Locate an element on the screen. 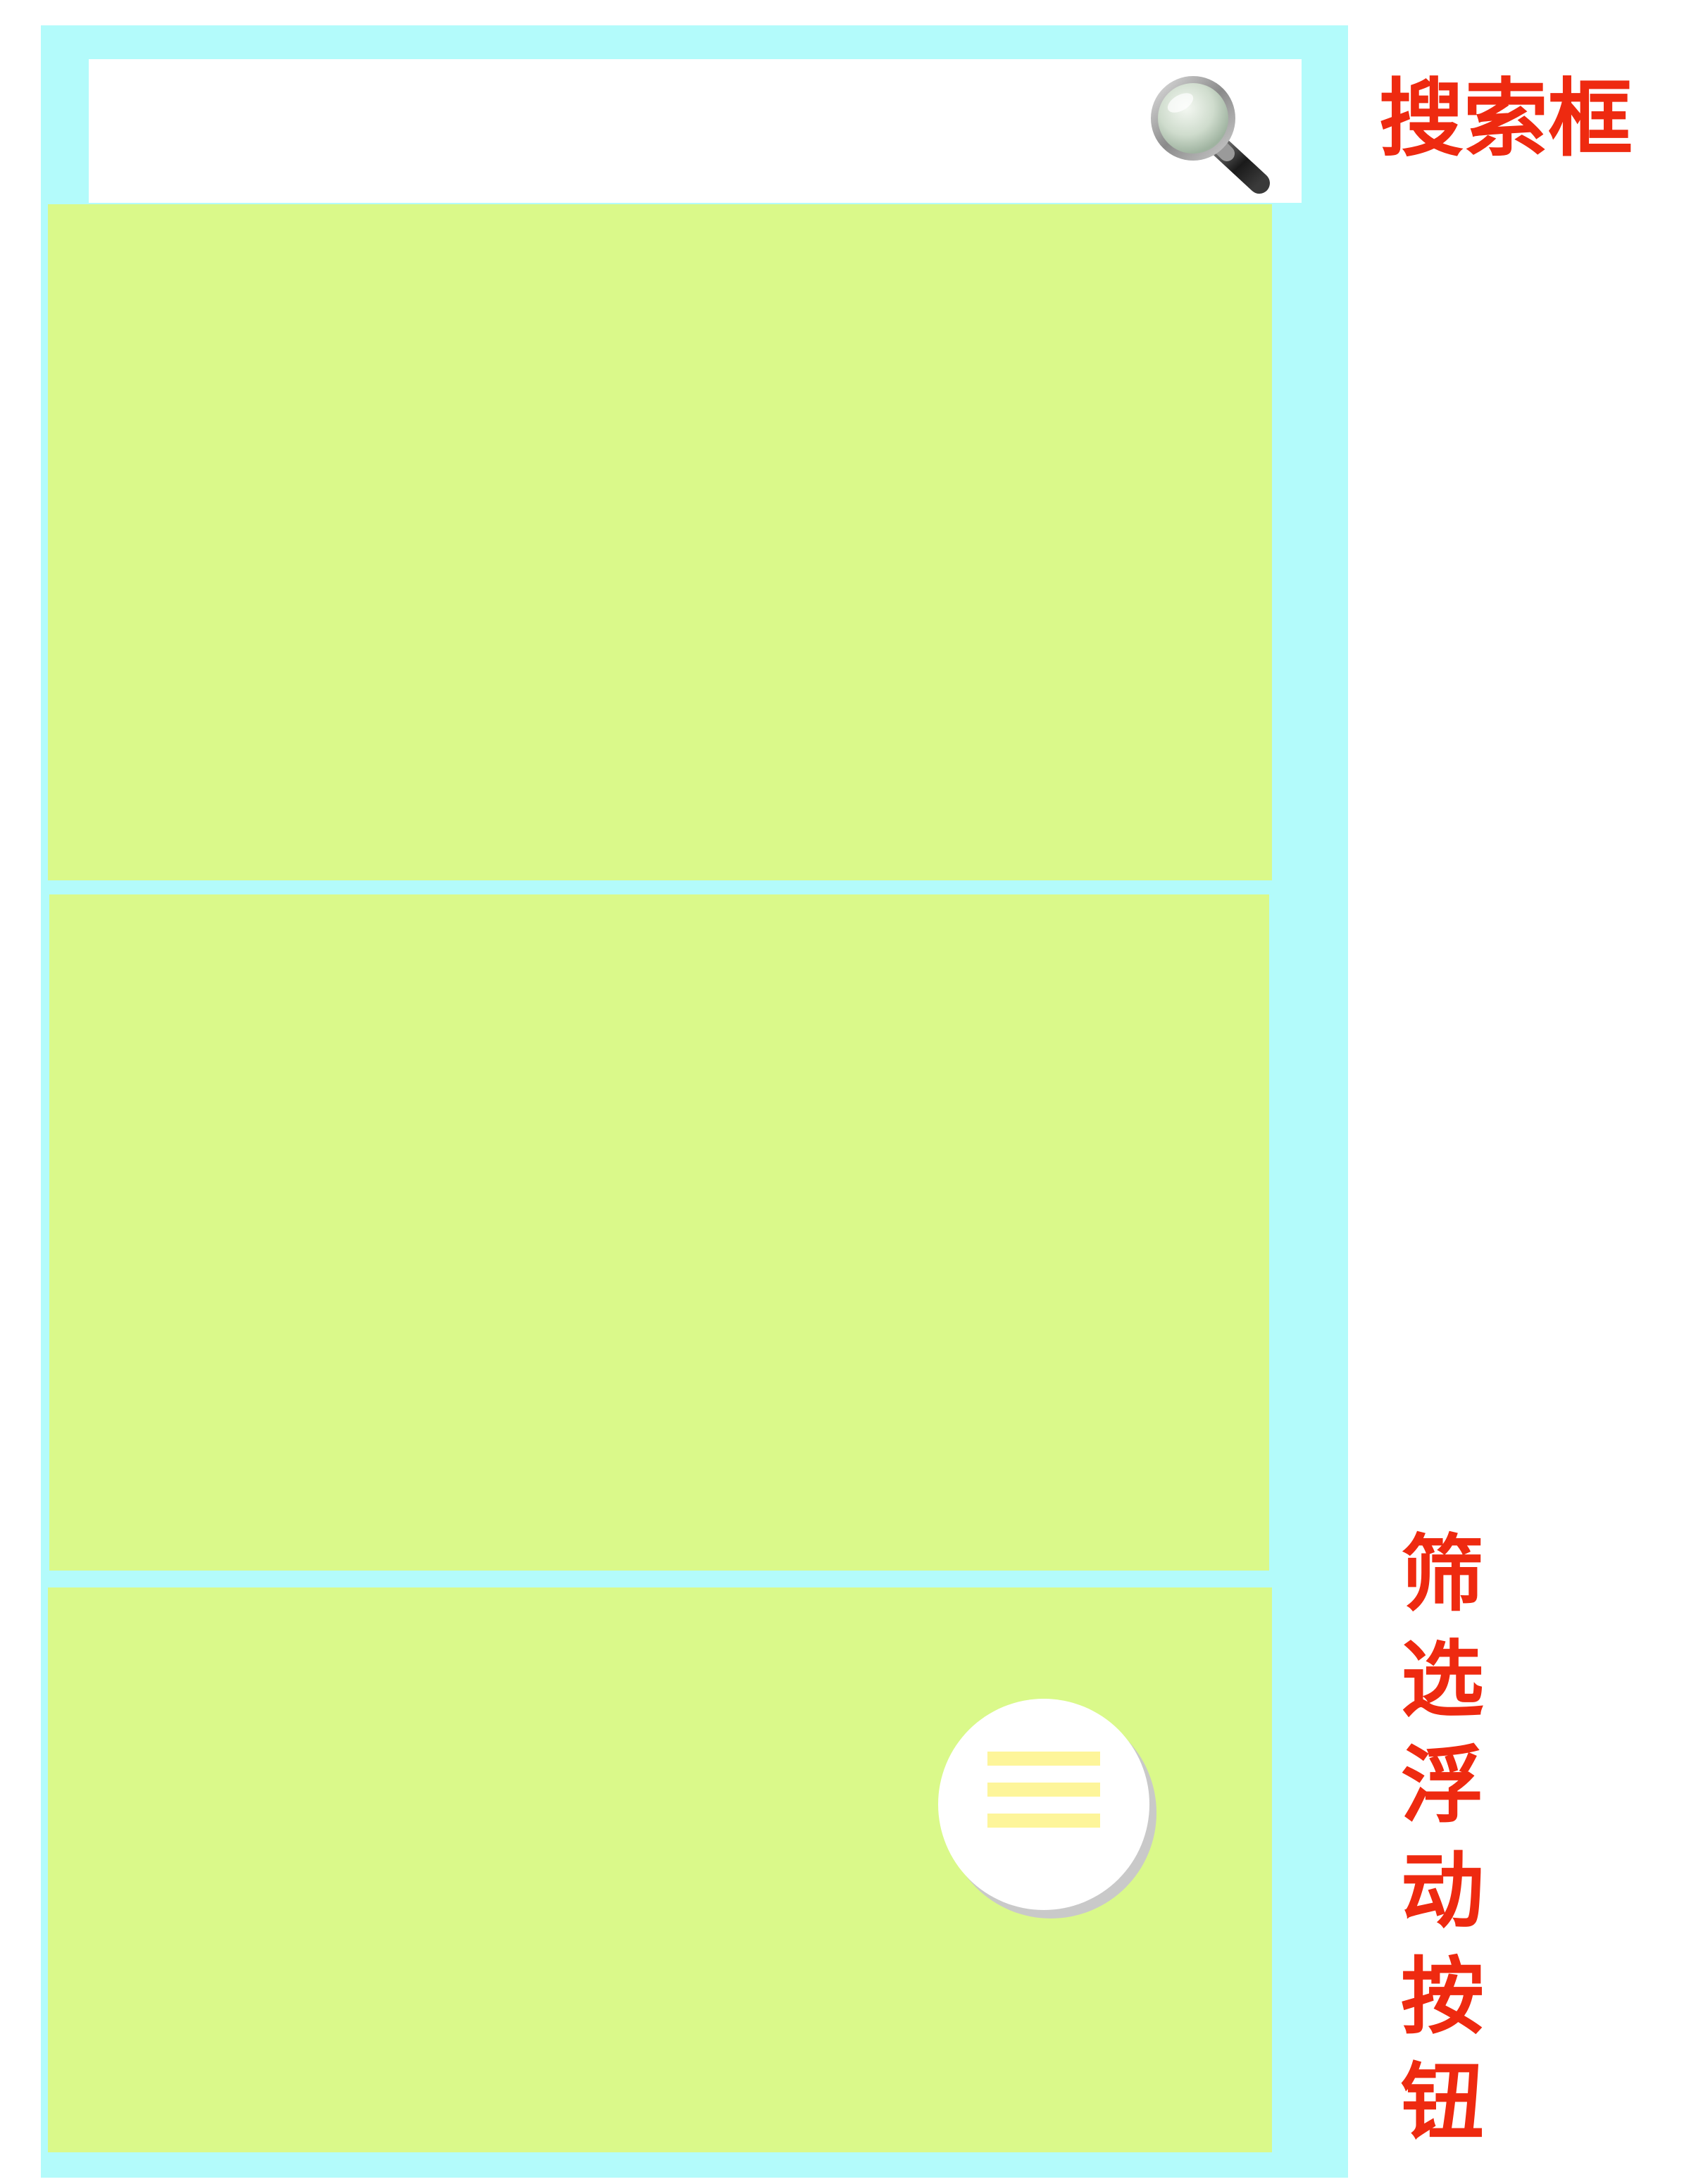 The width and height of the screenshot is (1684, 2184). filter-fab-annotation: 筛选浮动按钮 is located at coordinates (1442, 1838).